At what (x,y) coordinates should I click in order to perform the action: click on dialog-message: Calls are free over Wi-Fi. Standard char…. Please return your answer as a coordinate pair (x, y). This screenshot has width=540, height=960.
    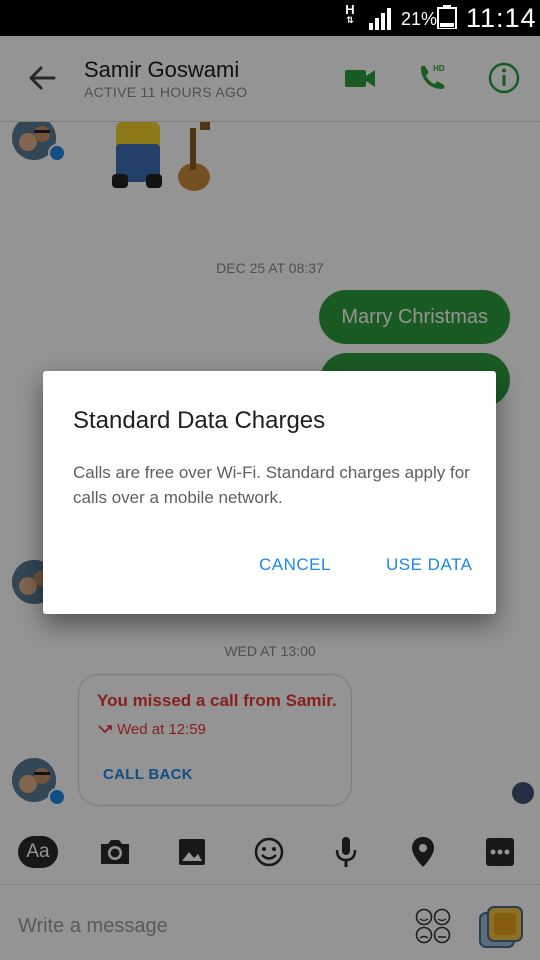
    Looking at the image, I should click on (271, 485).